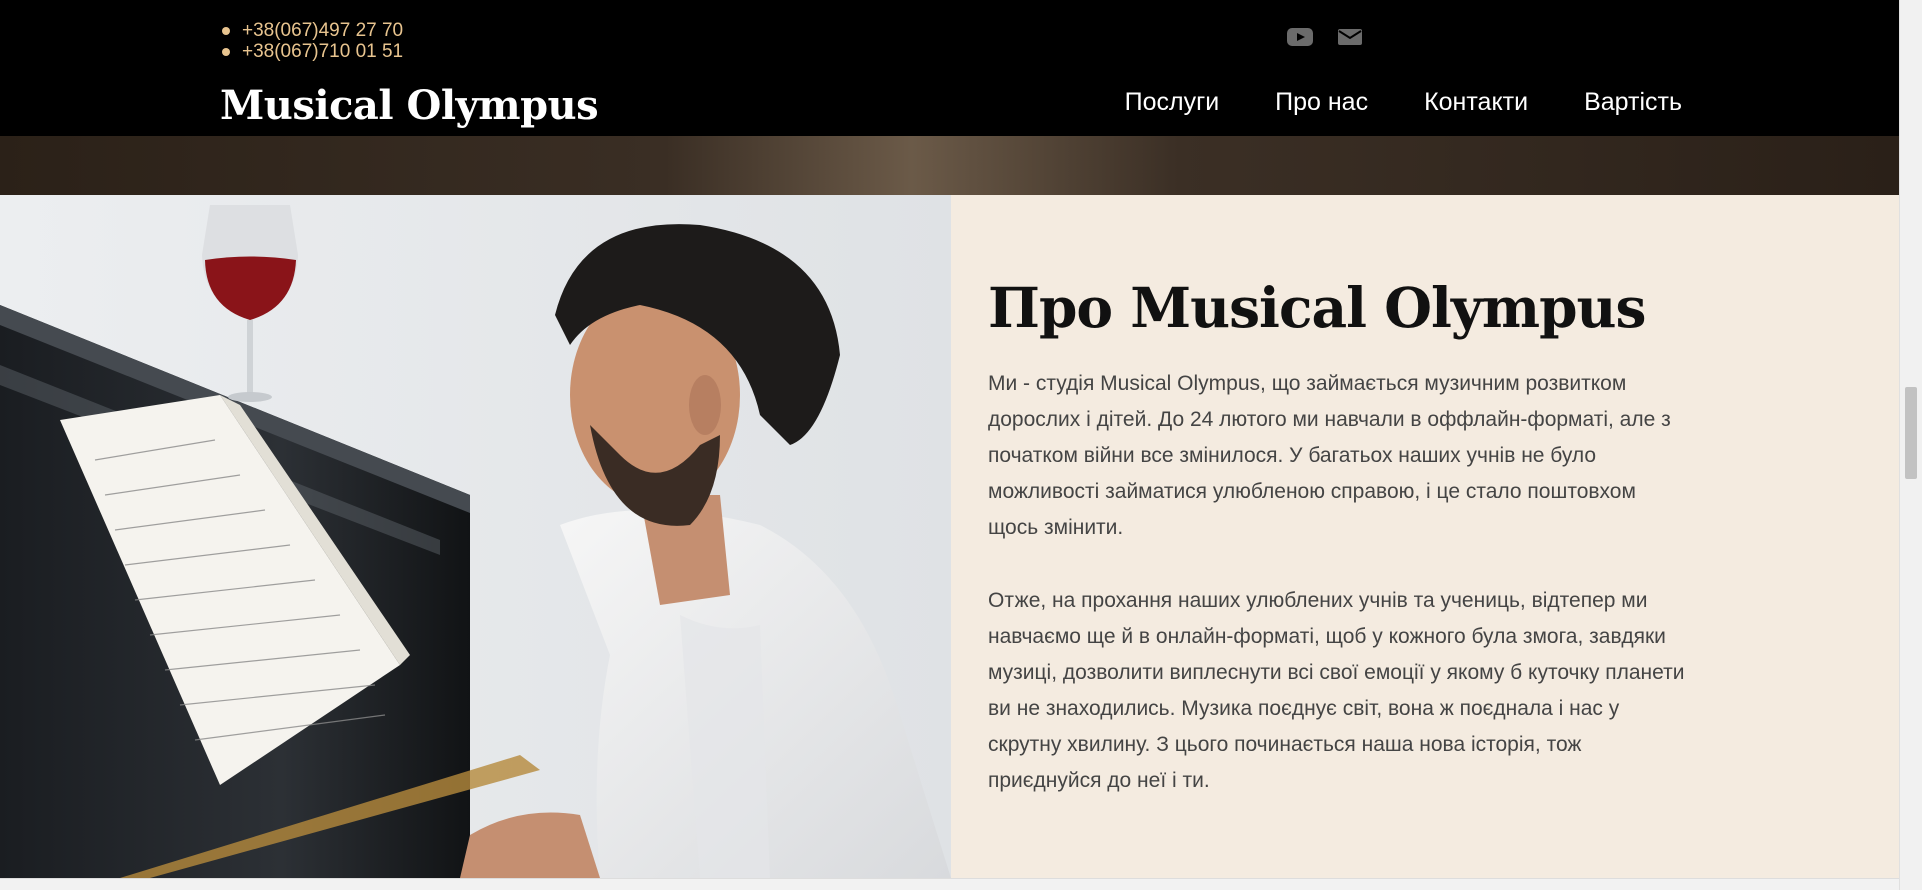 The height and width of the screenshot is (890, 1922). I want to click on main-nav: Послуги Про нас Контакти Вартість, so click(1403, 102).